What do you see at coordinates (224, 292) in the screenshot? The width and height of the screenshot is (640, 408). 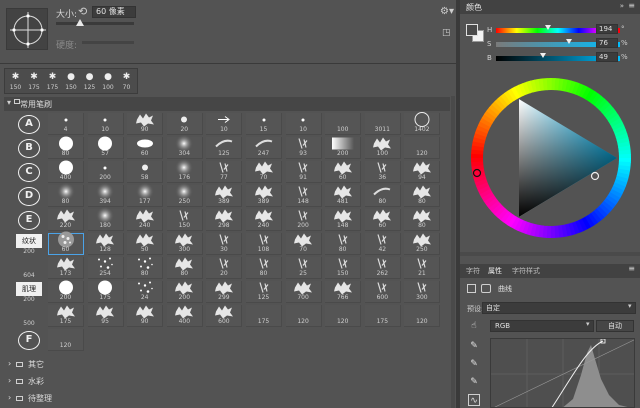 I see `brush-preset: 299` at bounding box center [224, 292].